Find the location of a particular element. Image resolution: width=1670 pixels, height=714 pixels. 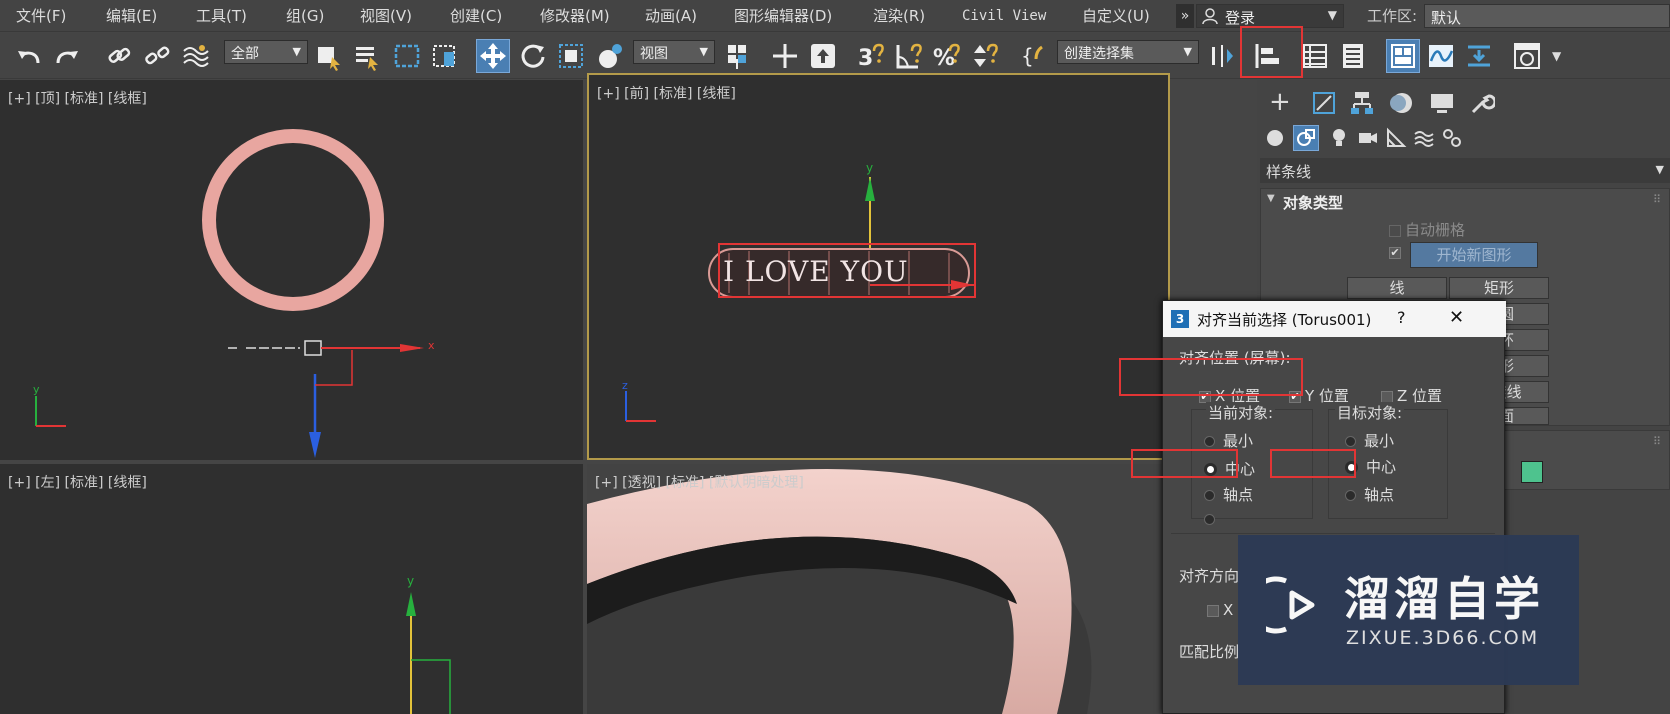

select-by-name-button is located at coordinates (367, 56).